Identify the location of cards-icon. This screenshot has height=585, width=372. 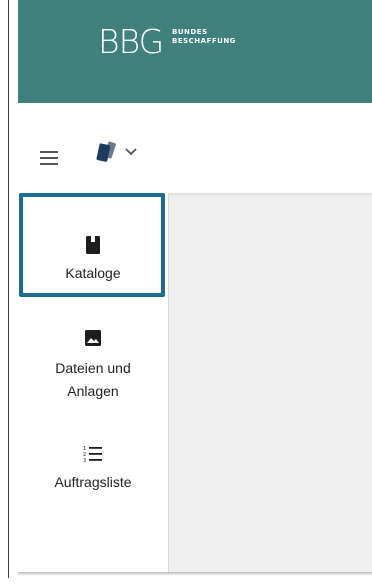
(106, 151).